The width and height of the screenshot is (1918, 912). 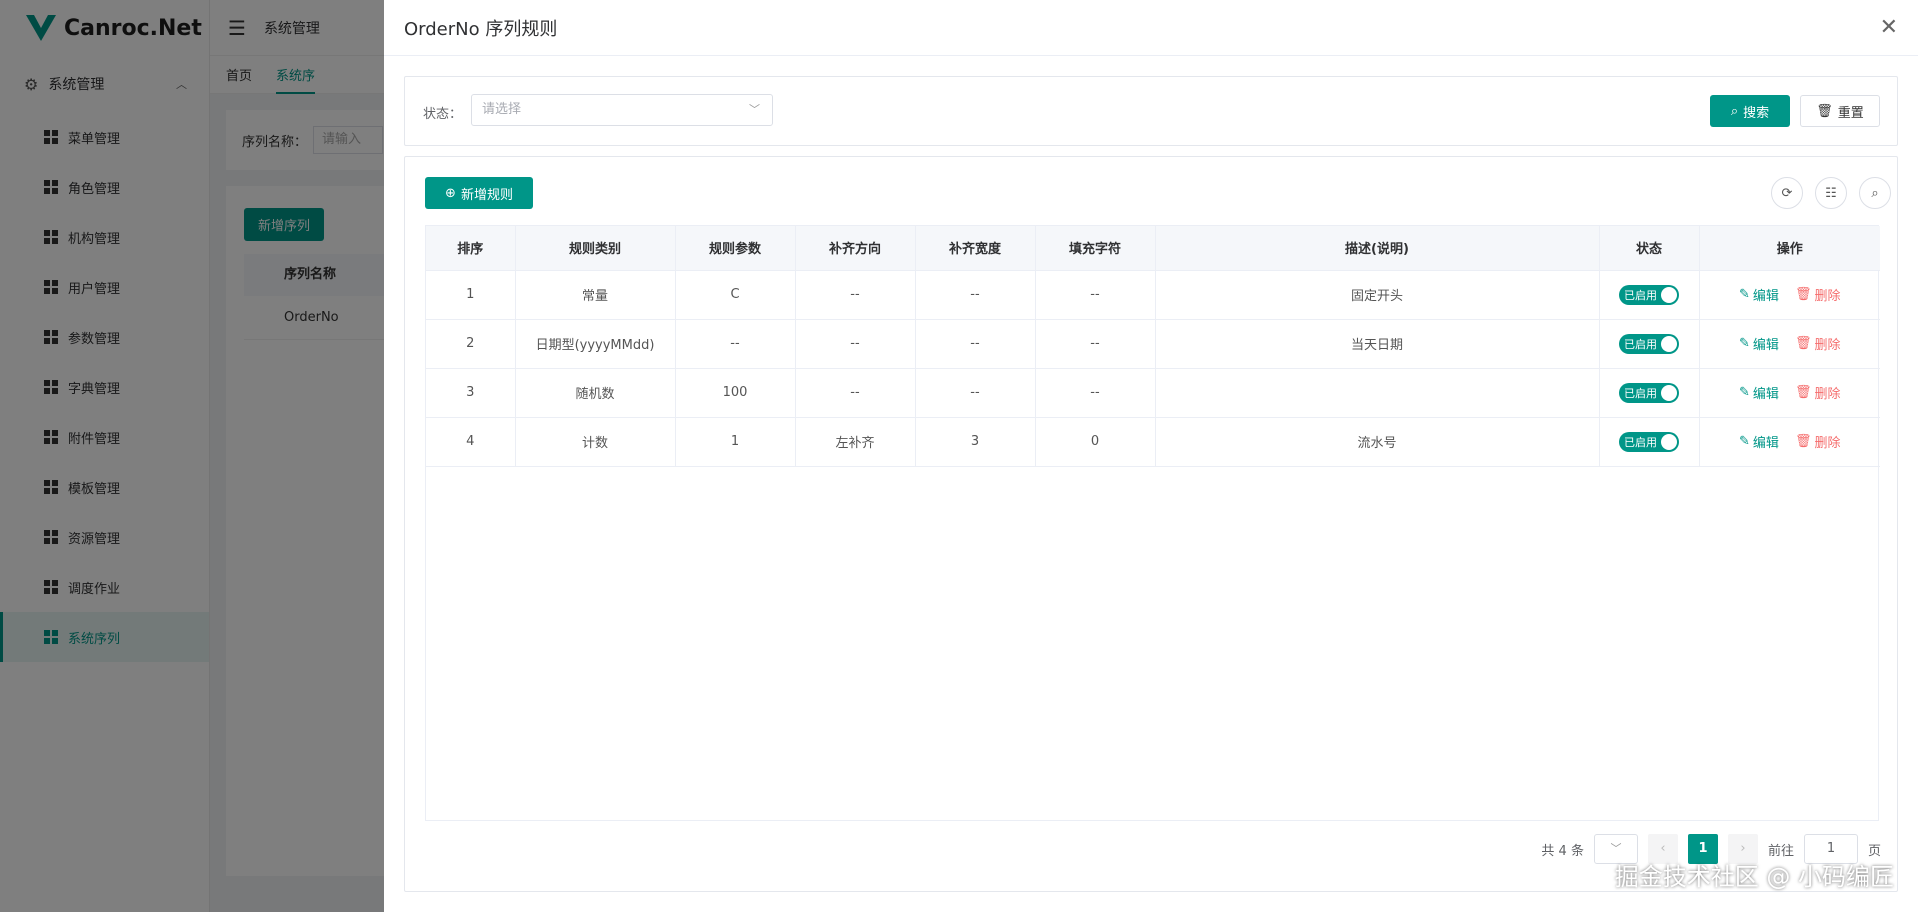 What do you see at coordinates (1377, 248) in the screenshot?
I see `column-header: 描述(说明)` at bounding box center [1377, 248].